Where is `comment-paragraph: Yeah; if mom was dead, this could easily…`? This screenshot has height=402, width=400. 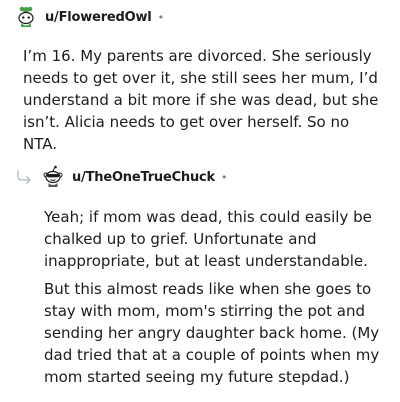
comment-paragraph: Yeah; if mom was dead, this could easily… is located at coordinates (208, 239).